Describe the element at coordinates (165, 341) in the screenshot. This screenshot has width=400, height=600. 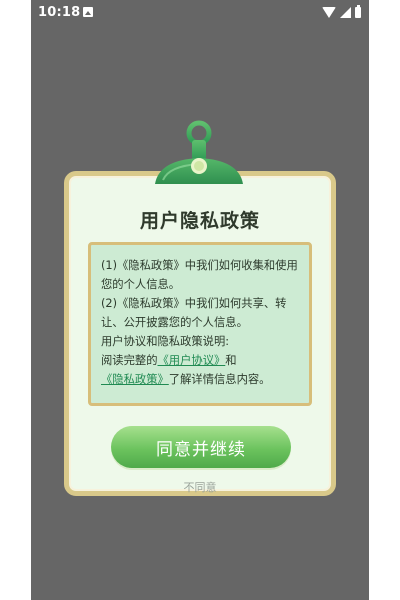
I see `policy-line-3: 用户协议和隐私政策说明:` at that location.